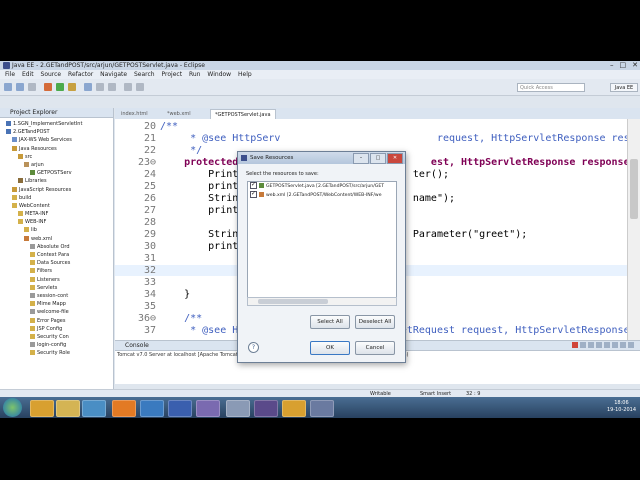 Image resolution: width=640 pixels, height=480 pixels. Describe the element at coordinates (635, 65) in the screenshot. I see `close-icon: ✕` at that location.